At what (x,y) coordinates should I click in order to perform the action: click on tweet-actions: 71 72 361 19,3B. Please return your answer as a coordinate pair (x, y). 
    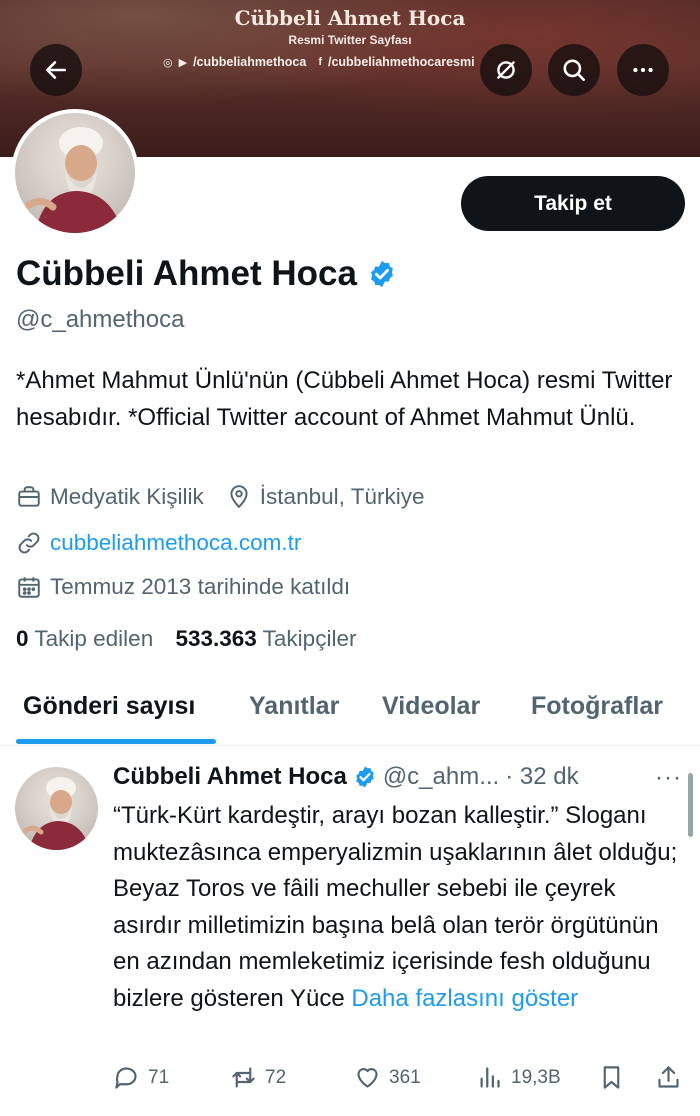
    Looking at the image, I should click on (350, 1080).